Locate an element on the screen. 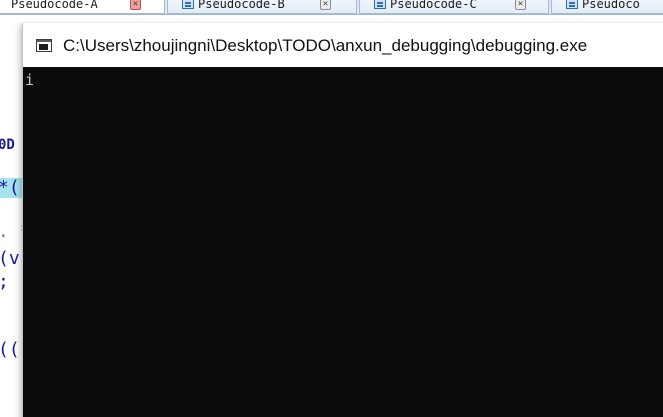  code-fragment: . * is located at coordinates (11, 232).